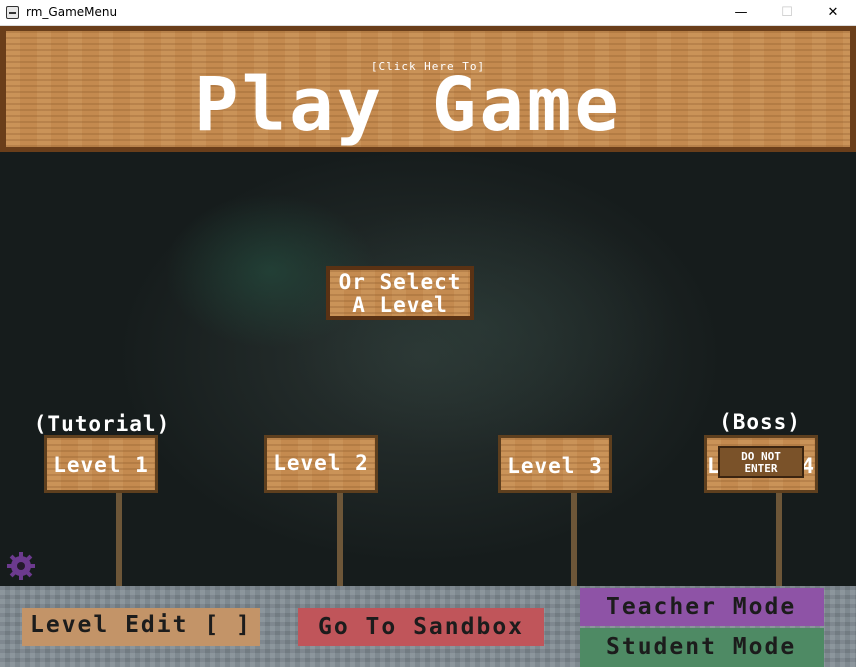 This screenshot has width=856, height=667. I want to click on level-3-label: Level 3, so click(555, 464).